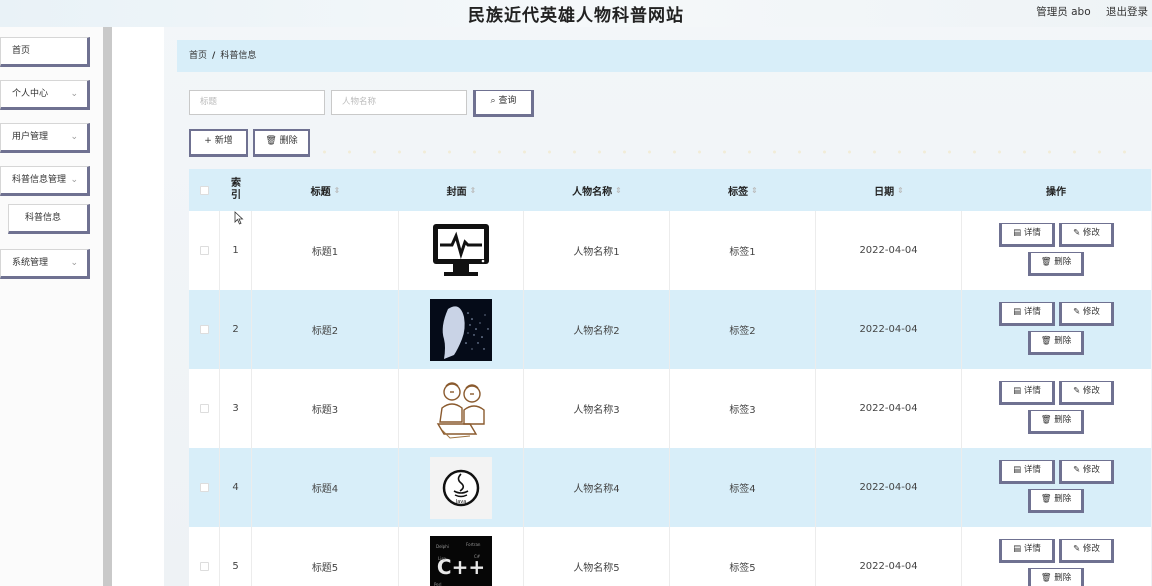 Image resolution: width=1152 pixels, height=586 pixels. What do you see at coordinates (743, 408) in the screenshot?
I see `cell-tag: 标签3` at bounding box center [743, 408].